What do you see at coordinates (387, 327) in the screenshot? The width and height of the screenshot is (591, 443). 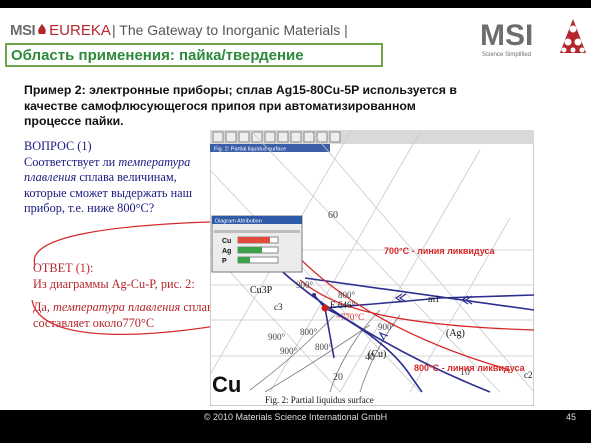 I see `iso-900-d: 900°` at bounding box center [387, 327].